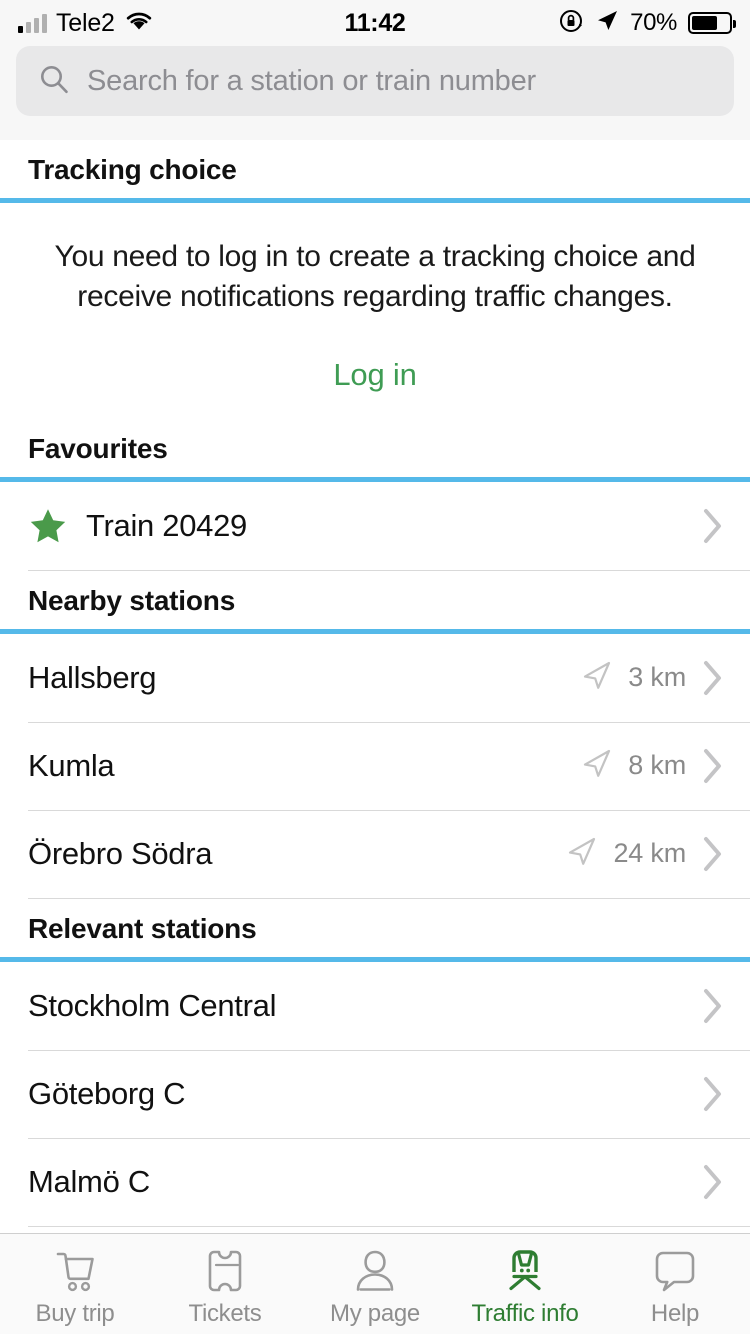 This screenshot has width=750, height=1334. Describe the element at coordinates (225, 1313) in the screenshot. I see `tab-label: Tickets` at that location.